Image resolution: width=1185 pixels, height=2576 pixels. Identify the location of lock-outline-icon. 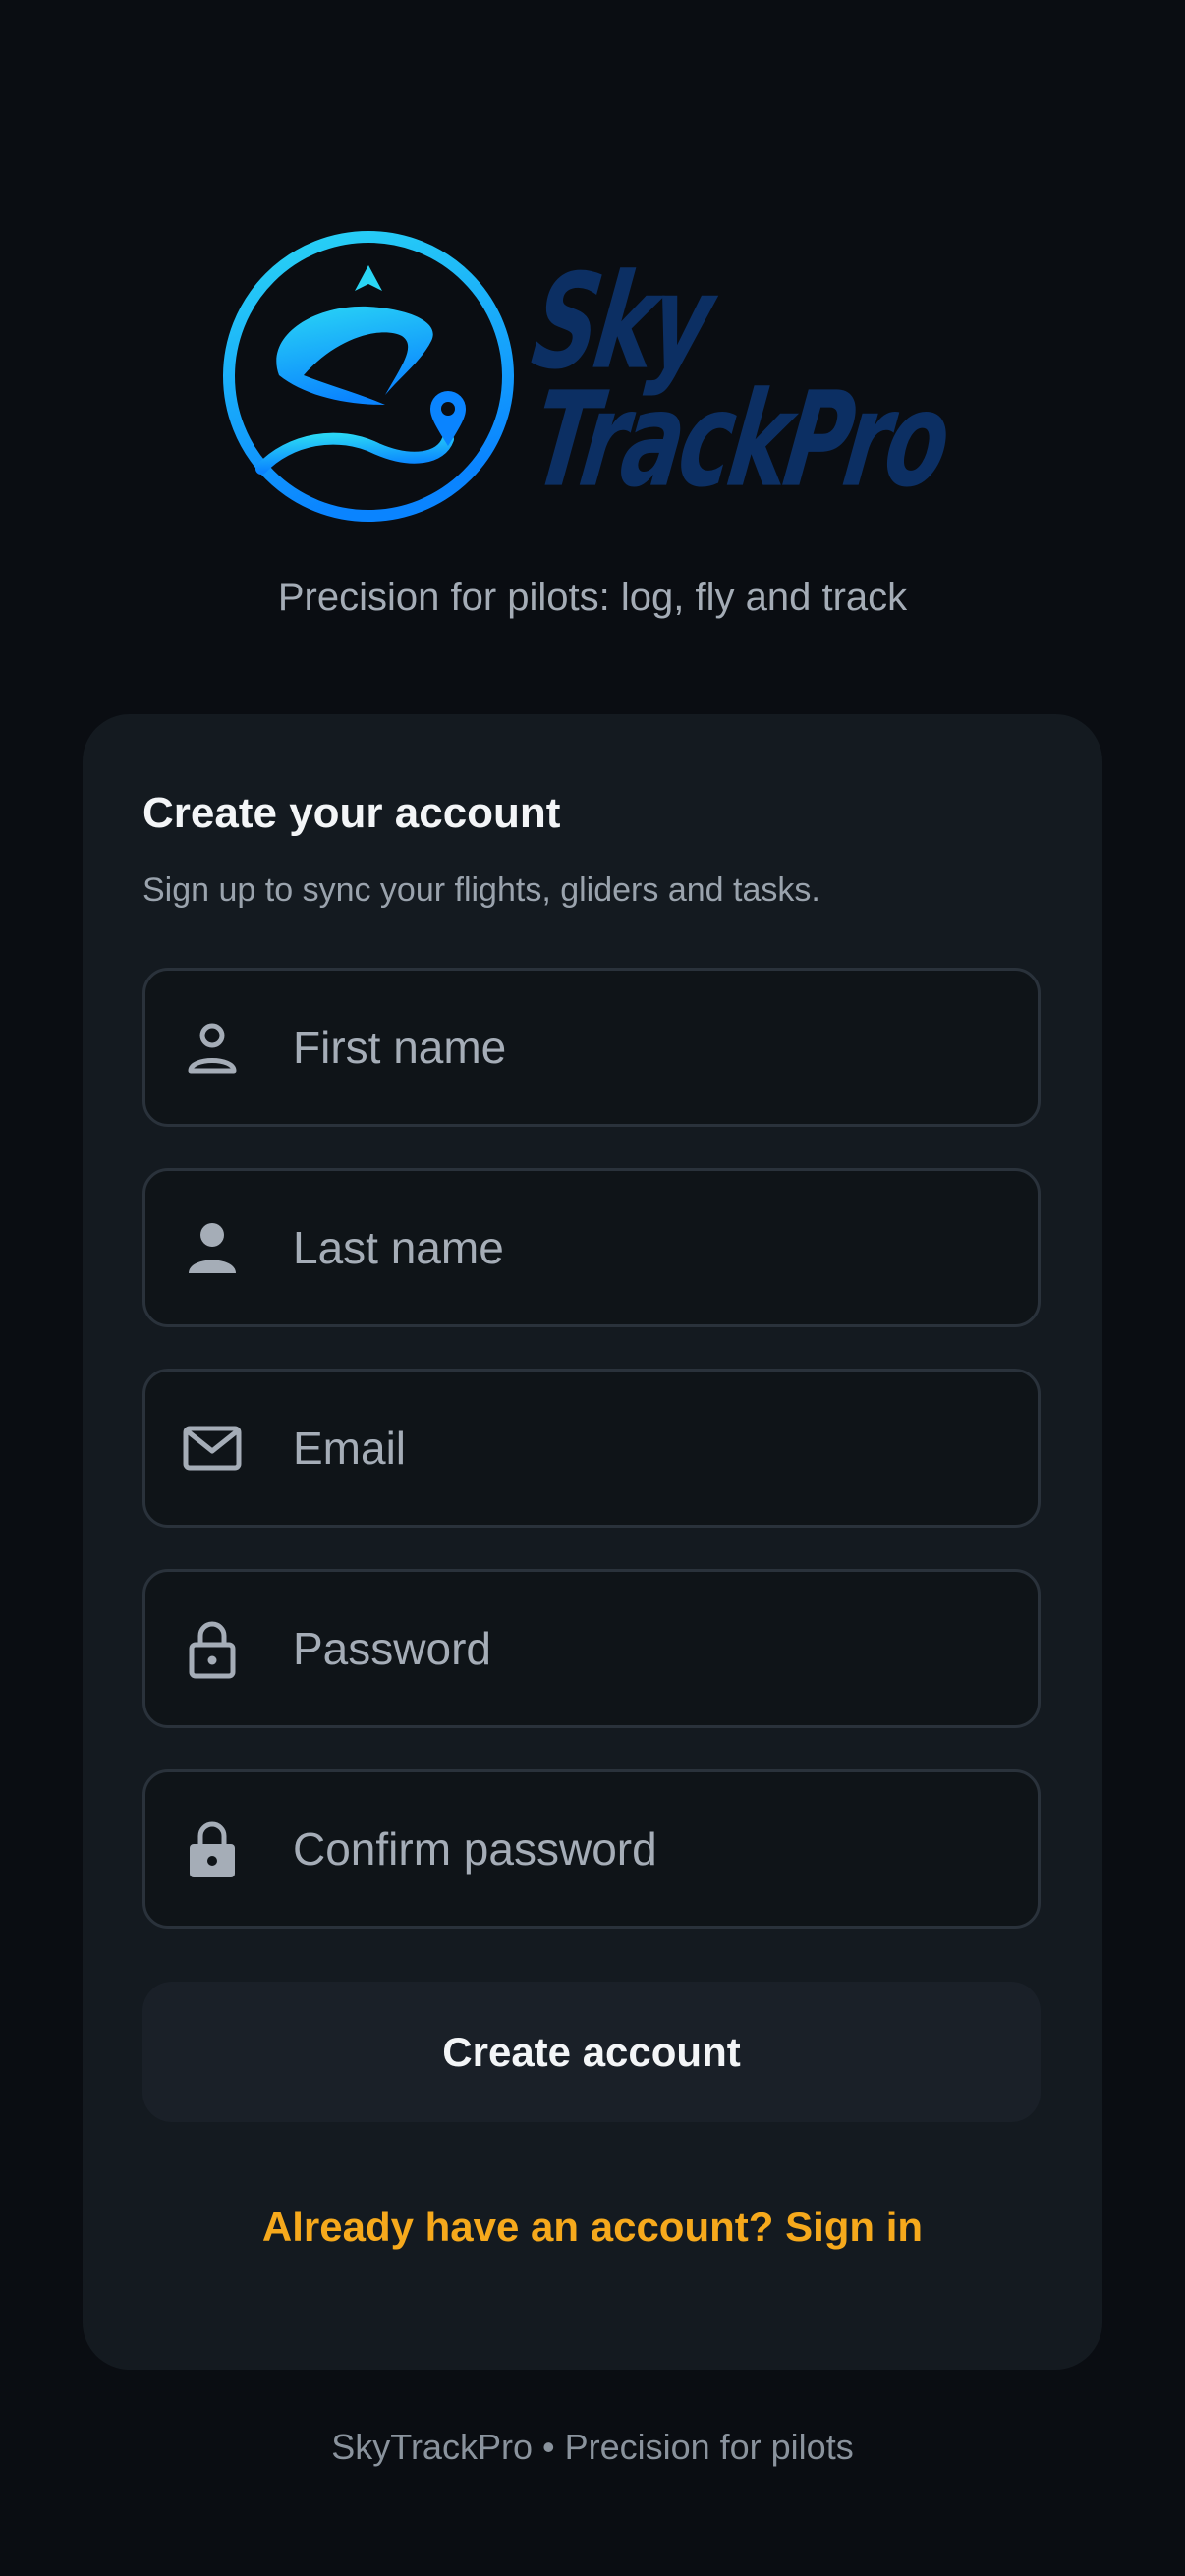
(213, 1650).